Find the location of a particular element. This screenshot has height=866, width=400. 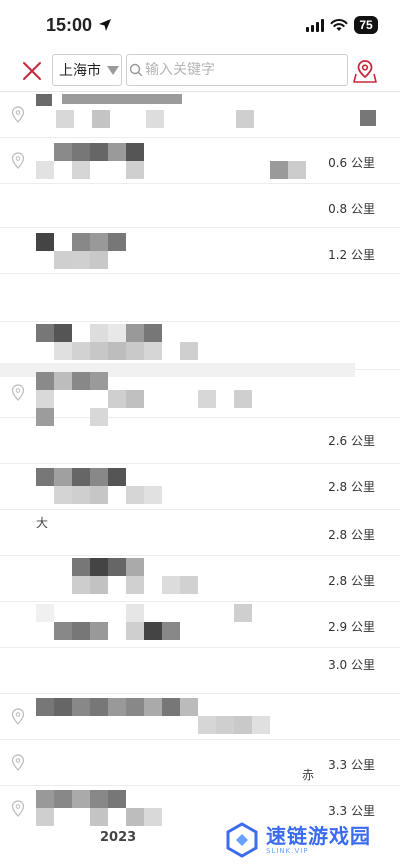

keyword-input is located at coordinates (245, 70).